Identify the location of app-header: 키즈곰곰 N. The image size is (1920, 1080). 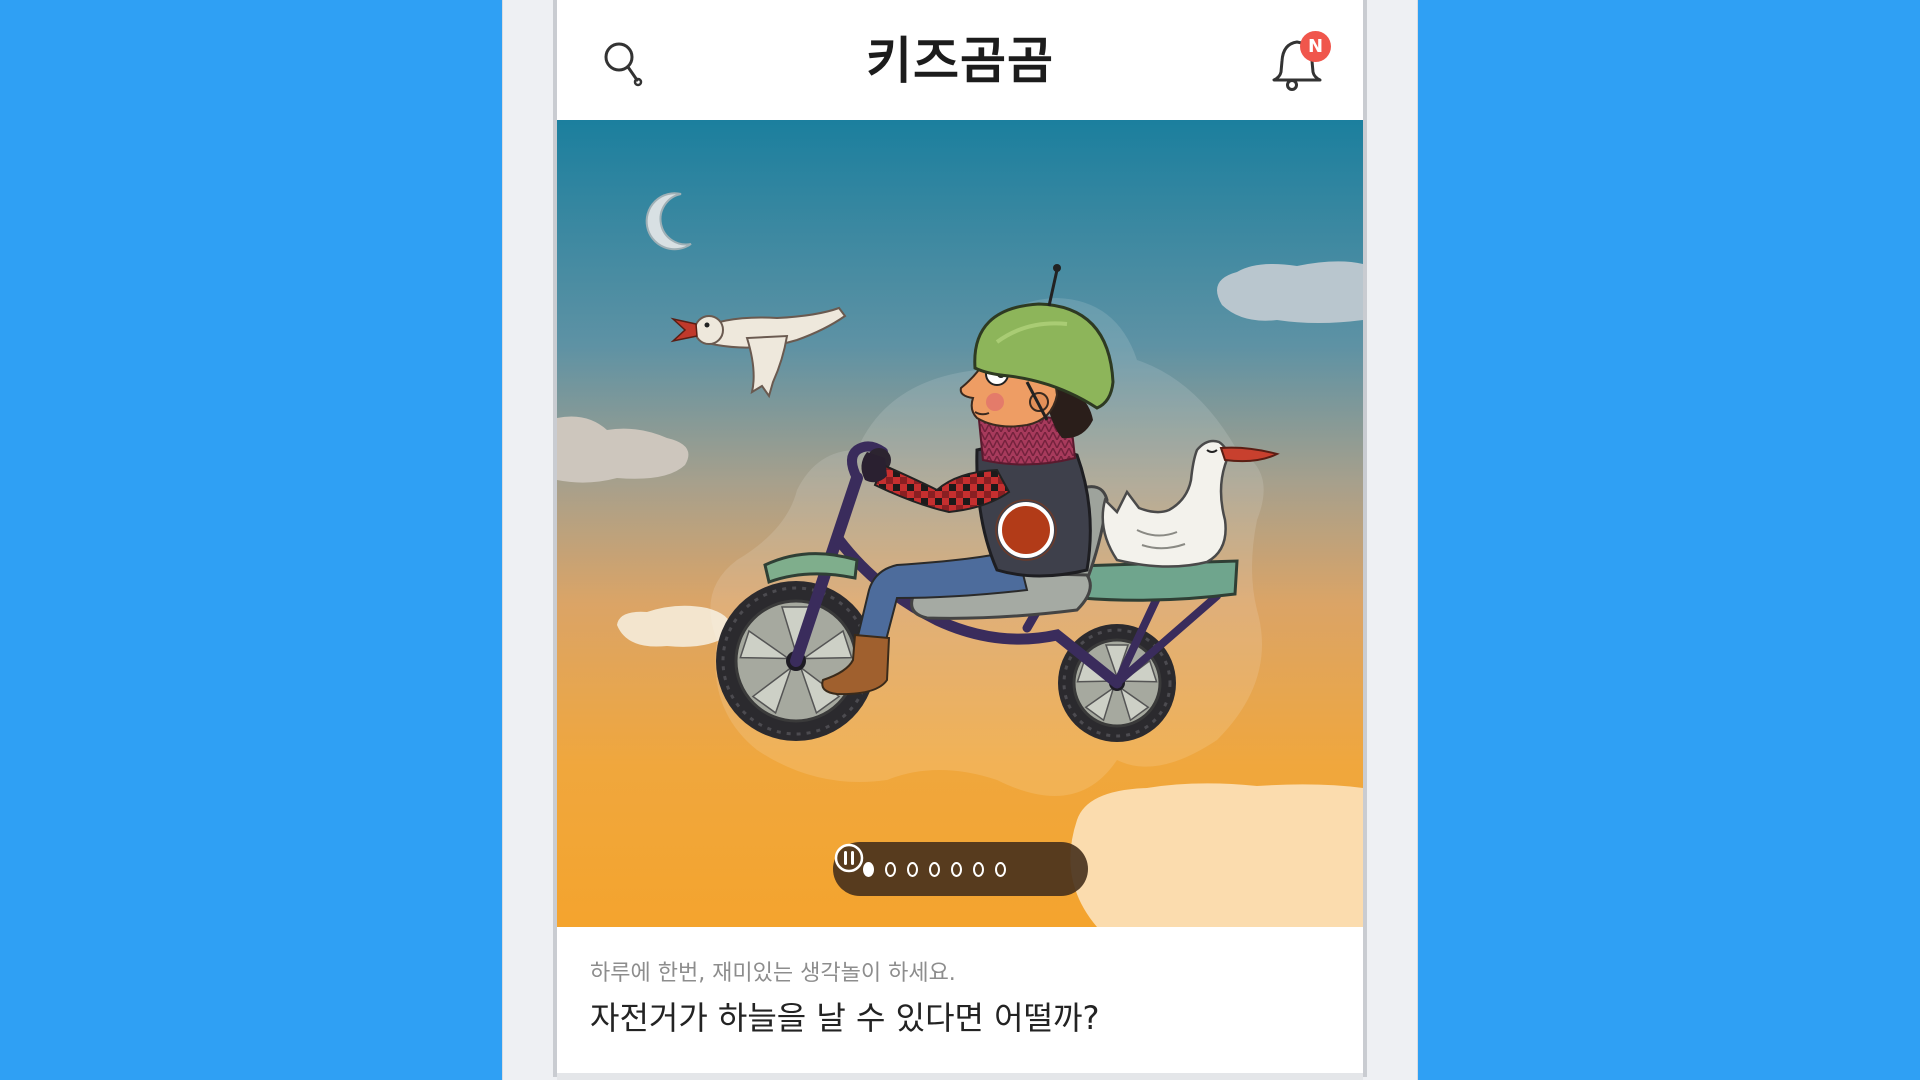
(960, 60).